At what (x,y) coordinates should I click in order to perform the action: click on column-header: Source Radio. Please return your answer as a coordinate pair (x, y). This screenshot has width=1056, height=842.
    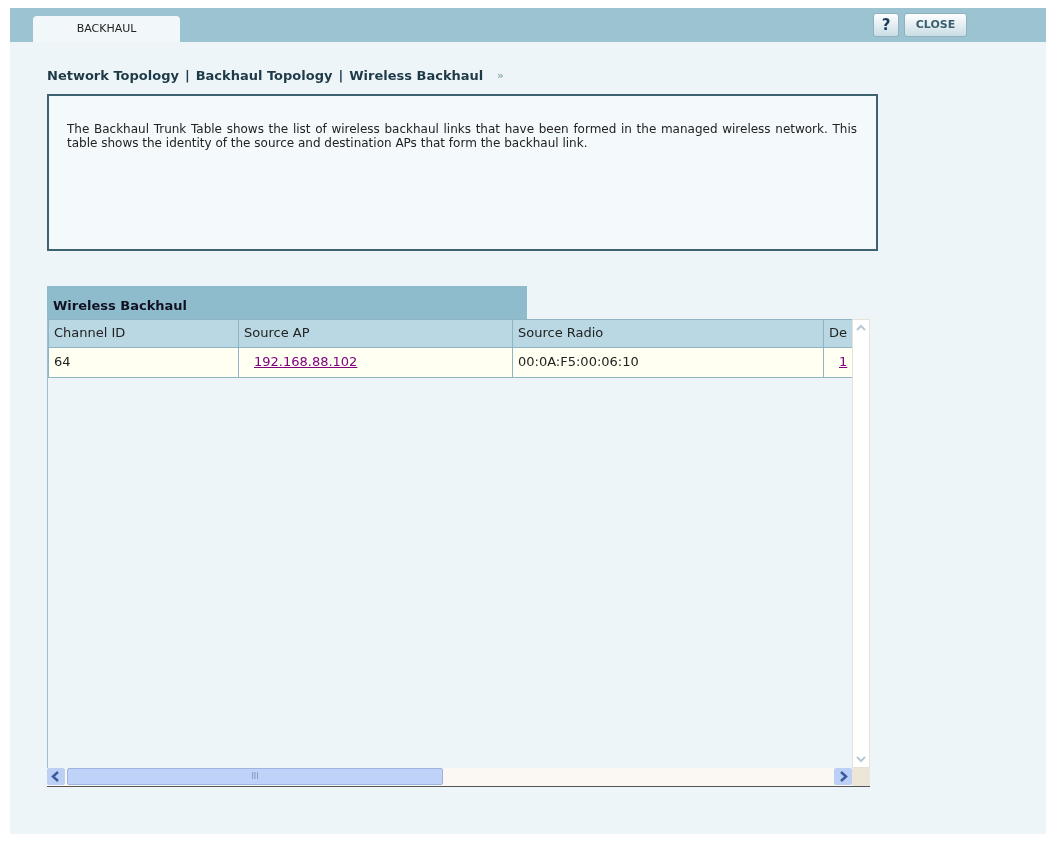
    Looking at the image, I should click on (668, 333).